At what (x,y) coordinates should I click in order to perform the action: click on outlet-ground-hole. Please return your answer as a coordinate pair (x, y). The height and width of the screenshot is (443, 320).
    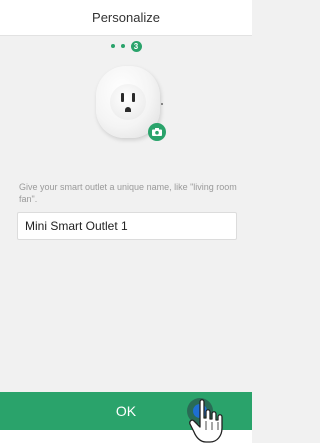
    Looking at the image, I should click on (128, 109).